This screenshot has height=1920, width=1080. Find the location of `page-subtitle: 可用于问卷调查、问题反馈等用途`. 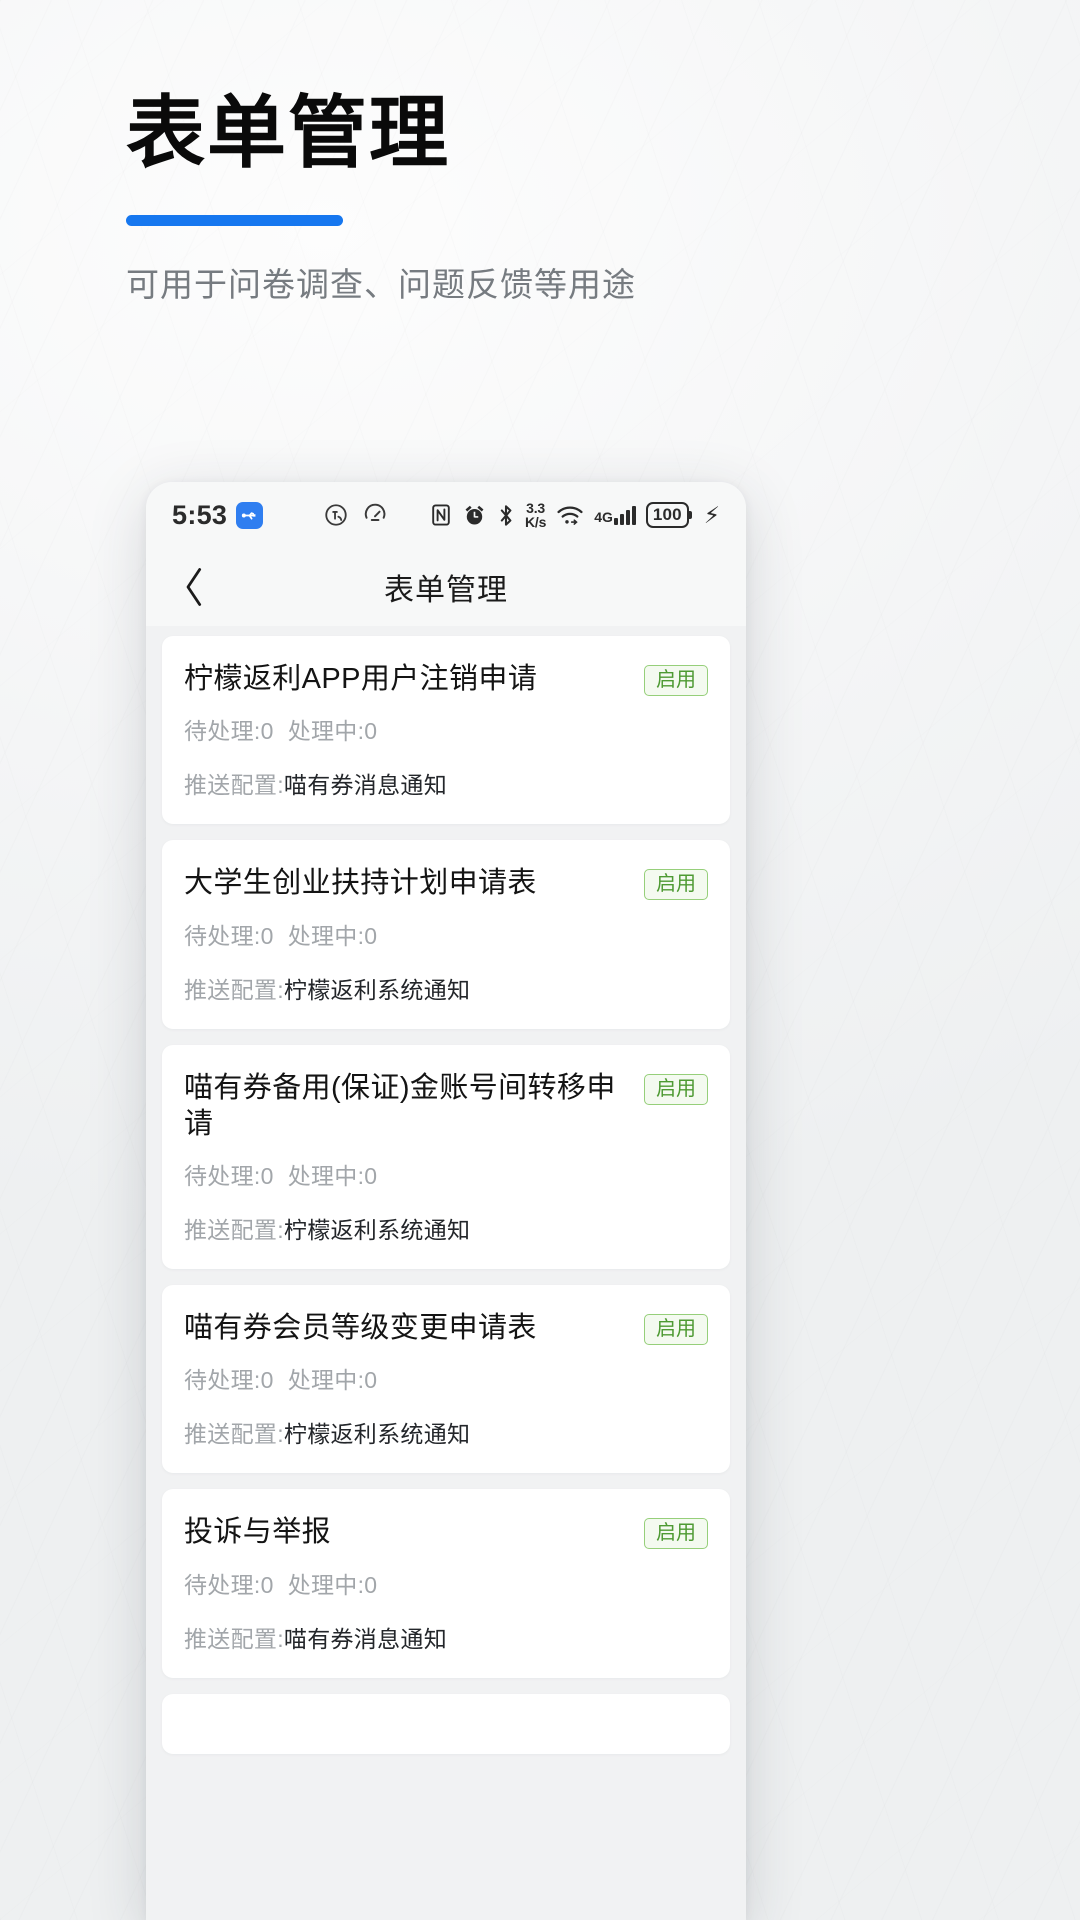

page-subtitle: 可用于问卷调查、问题反馈等用途 is located at coordinates (381, 284).